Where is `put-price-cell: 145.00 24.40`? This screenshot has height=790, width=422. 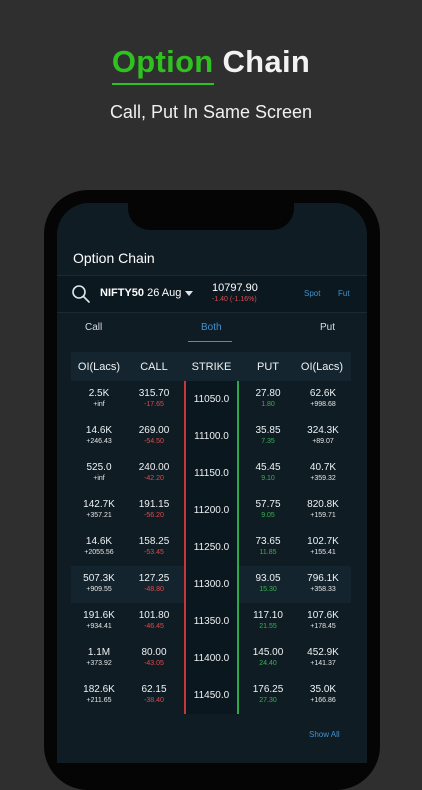
put-price-cell: 145.00 24.40 is located at coordinates (268, 657).